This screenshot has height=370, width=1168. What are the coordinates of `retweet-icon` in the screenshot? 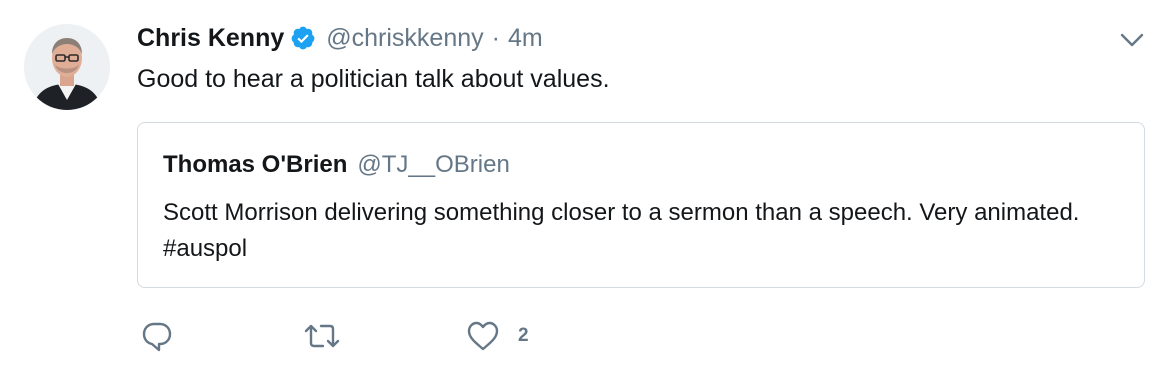 It's located at (322, 336).